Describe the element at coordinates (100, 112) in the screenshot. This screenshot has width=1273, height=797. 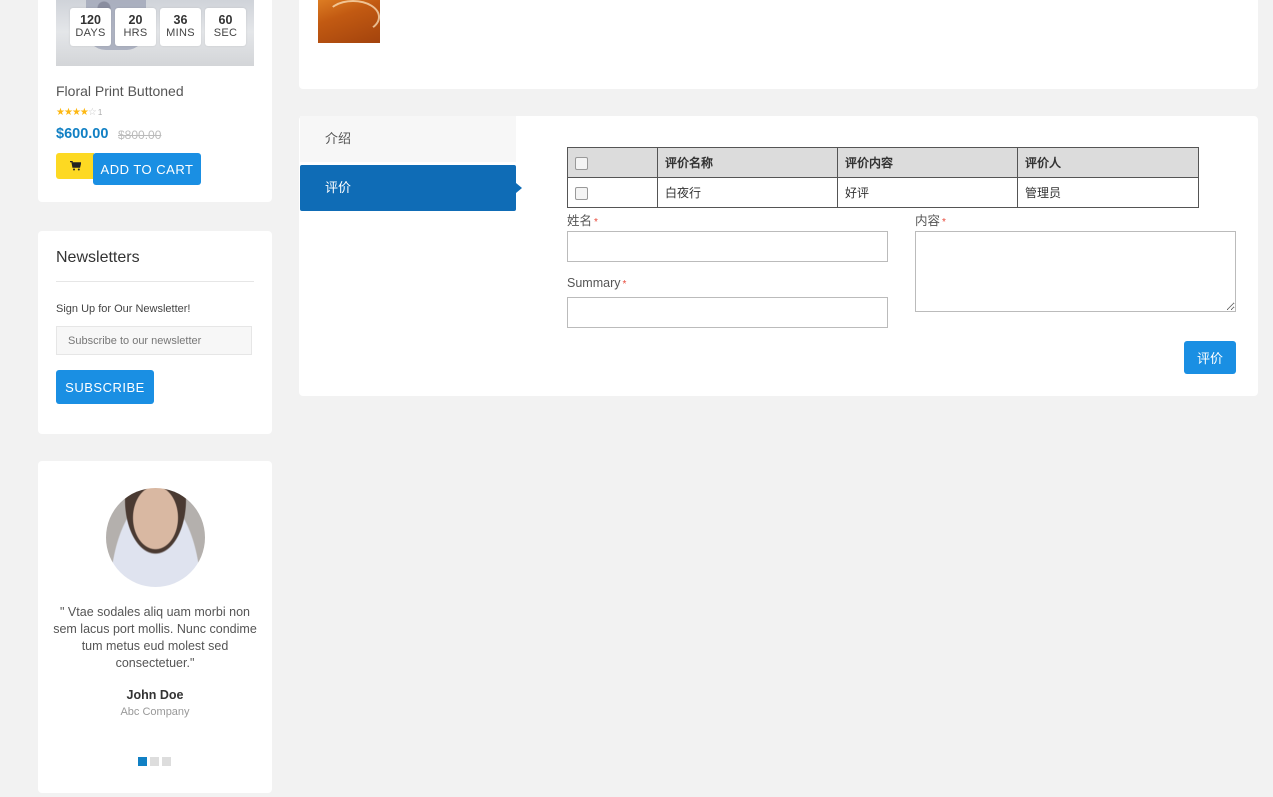
I see `rating-count: 1` at that location.